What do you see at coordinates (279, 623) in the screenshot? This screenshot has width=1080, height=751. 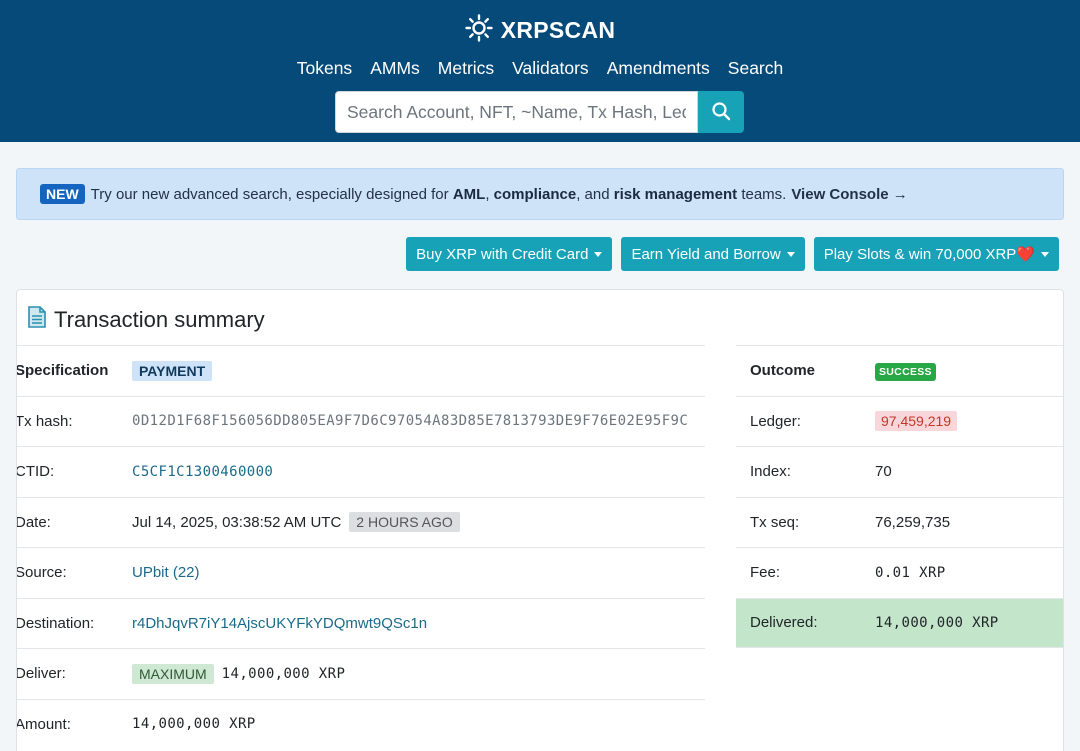 I see `destination-link: r4DhJqvR7iY14AjscUKYFkYDQmwt9QSc1n` at bounding box center [279, 623].